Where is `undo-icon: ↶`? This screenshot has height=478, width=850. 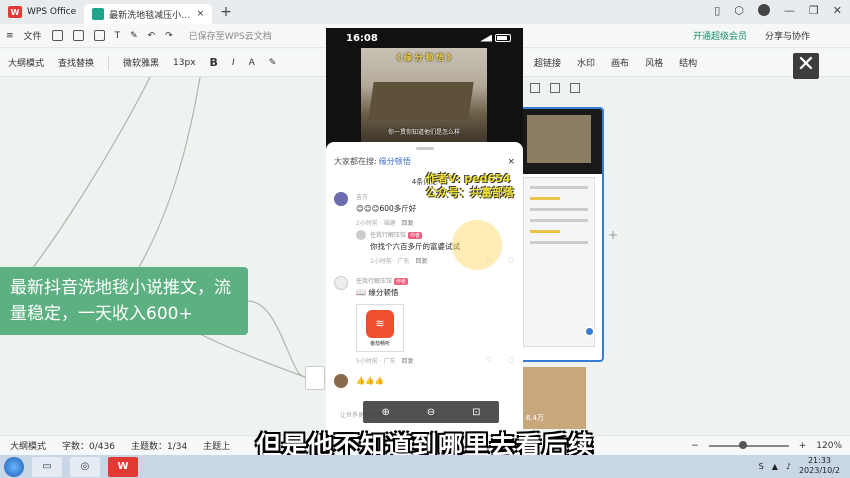
undo-icon: ↶ is located at coordinates (152, 36).